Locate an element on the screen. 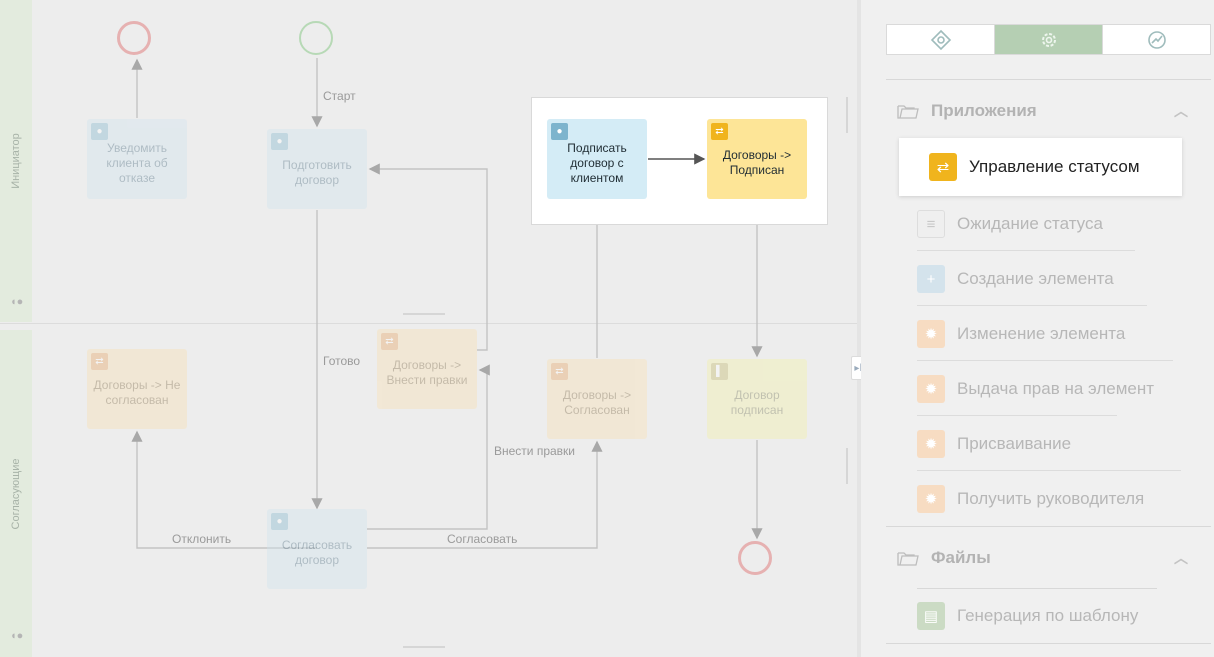 This screenshot has height=657, width=1214. task-label: Подписать договор с клиентом is located at coordinates (597, 162).